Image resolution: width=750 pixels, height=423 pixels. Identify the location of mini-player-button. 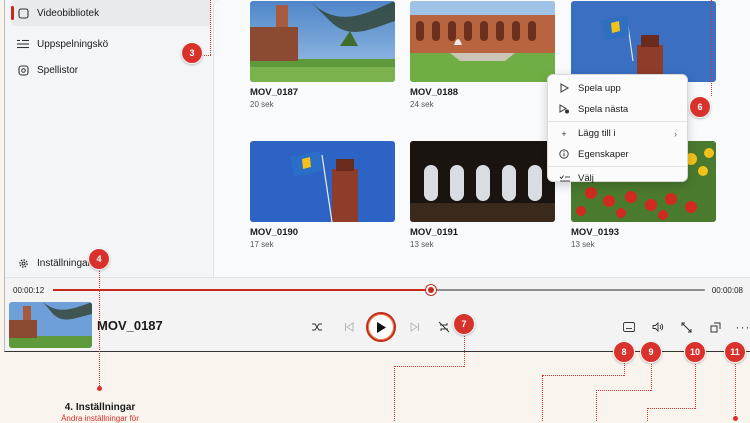
(715, 327).